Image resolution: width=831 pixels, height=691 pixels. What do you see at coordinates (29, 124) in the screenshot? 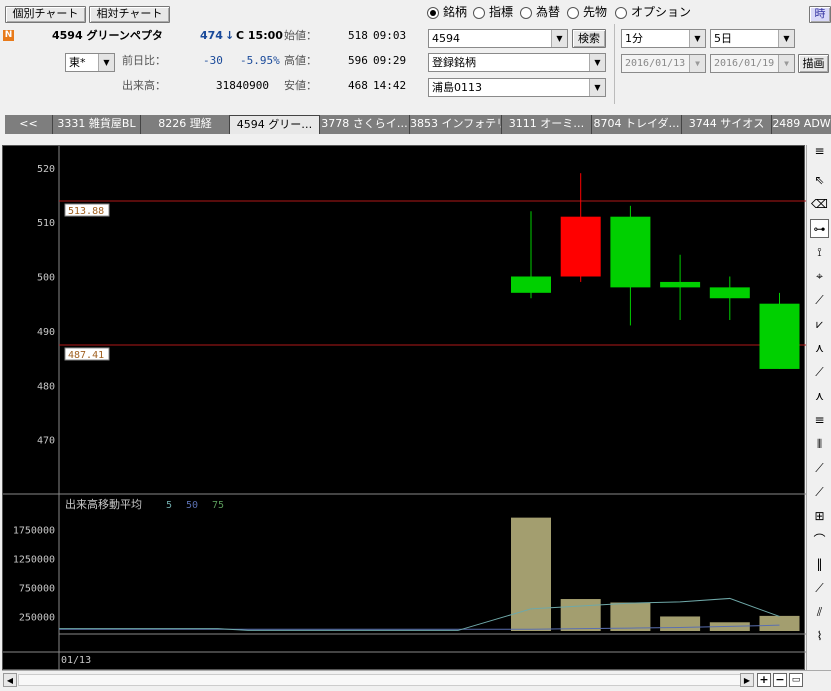
I see `stock-tab-0: <<` at bounding box center [29, 124].